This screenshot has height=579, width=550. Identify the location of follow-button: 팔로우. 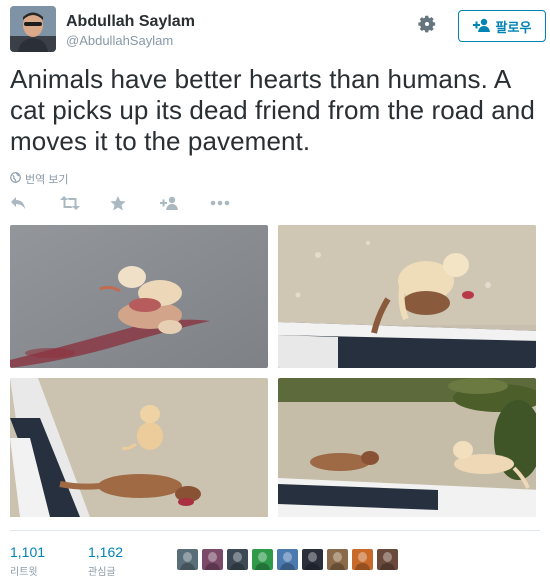
(502, 26).